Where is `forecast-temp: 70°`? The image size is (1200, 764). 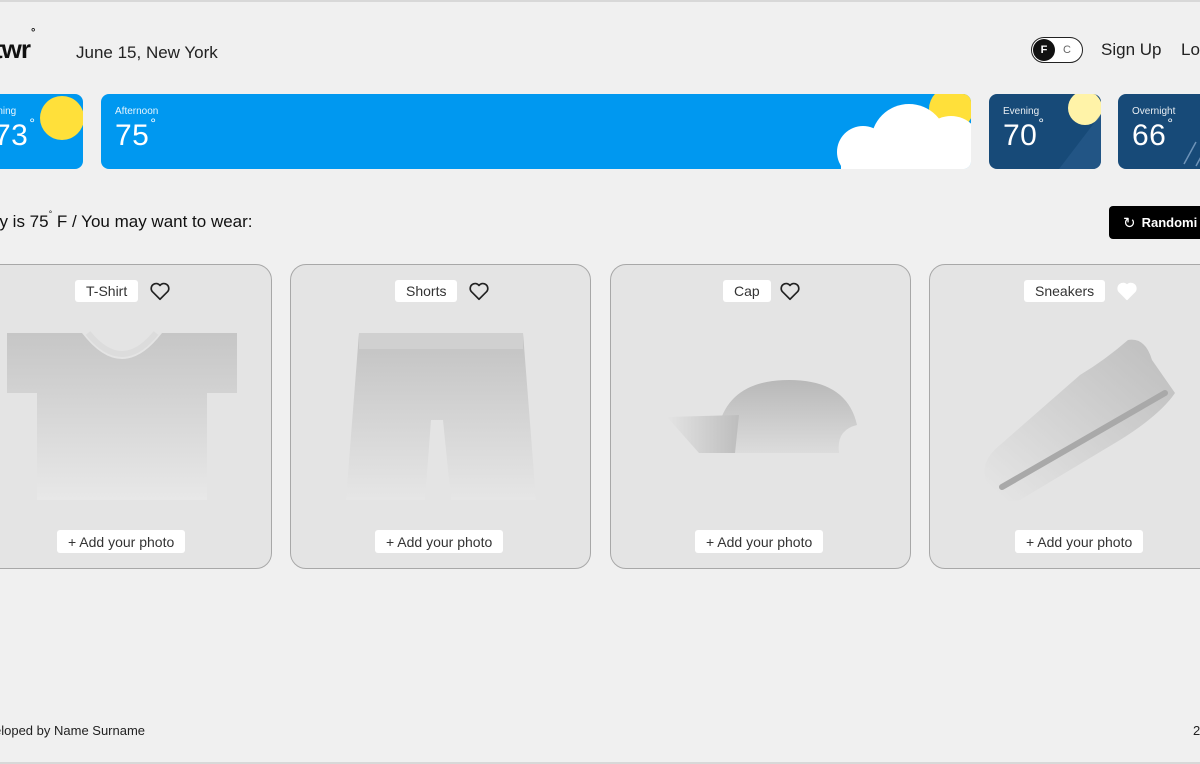
forecast-temp: 70° is located at coordinates (1024, 133).